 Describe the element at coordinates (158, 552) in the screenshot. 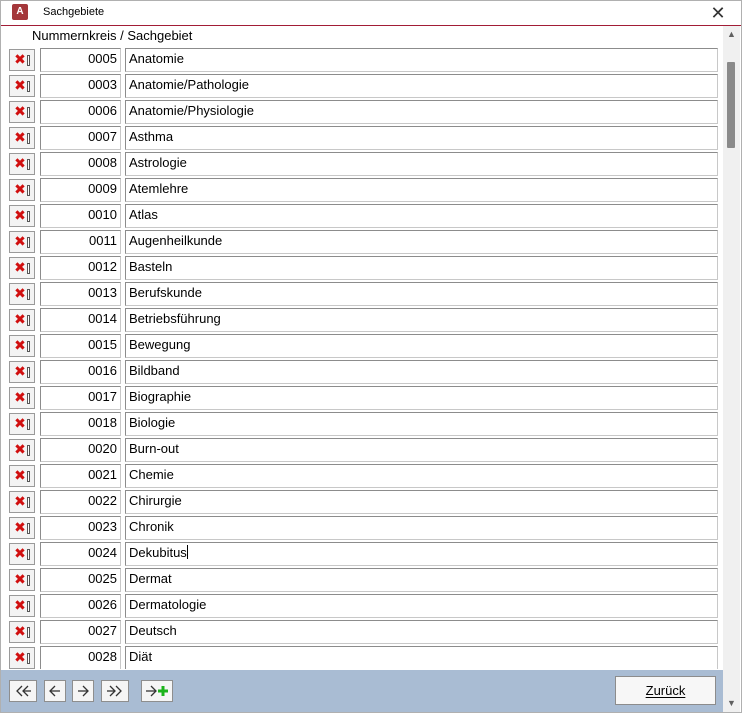

I see `subject-text: Dekubitus` at that location.